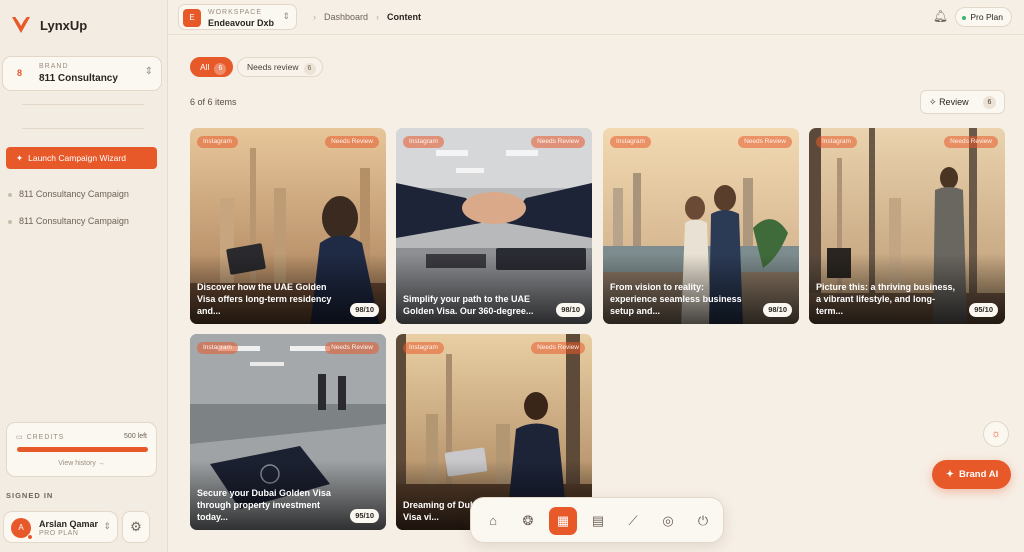 Image resolution: width=1024 pixels, height=552 pixels. I want to click on home-icon: ⌂, so click(493, 521).